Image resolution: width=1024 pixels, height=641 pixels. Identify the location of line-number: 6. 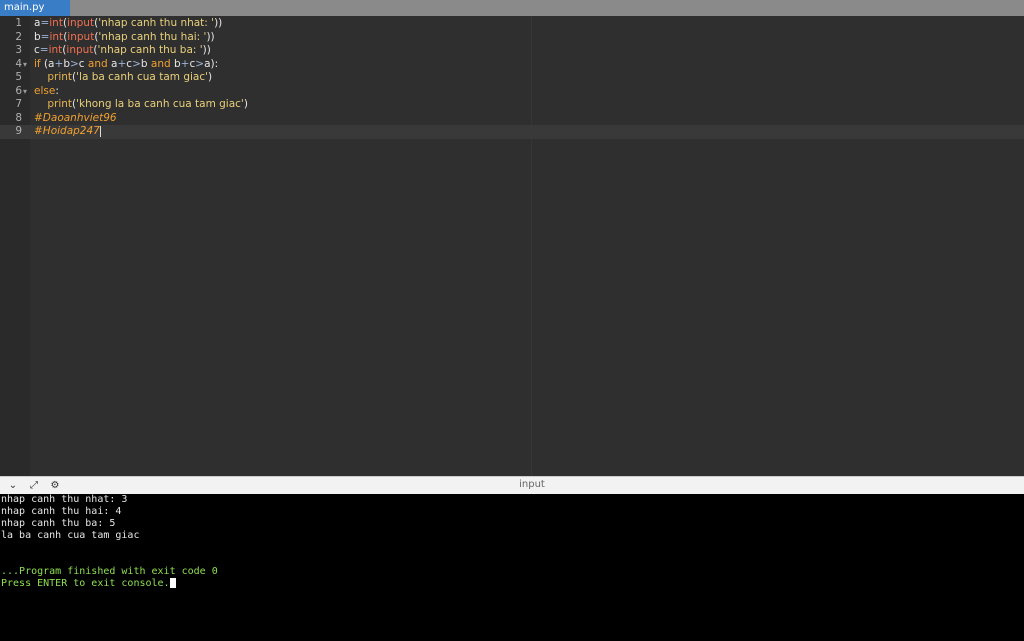
(18, 90).